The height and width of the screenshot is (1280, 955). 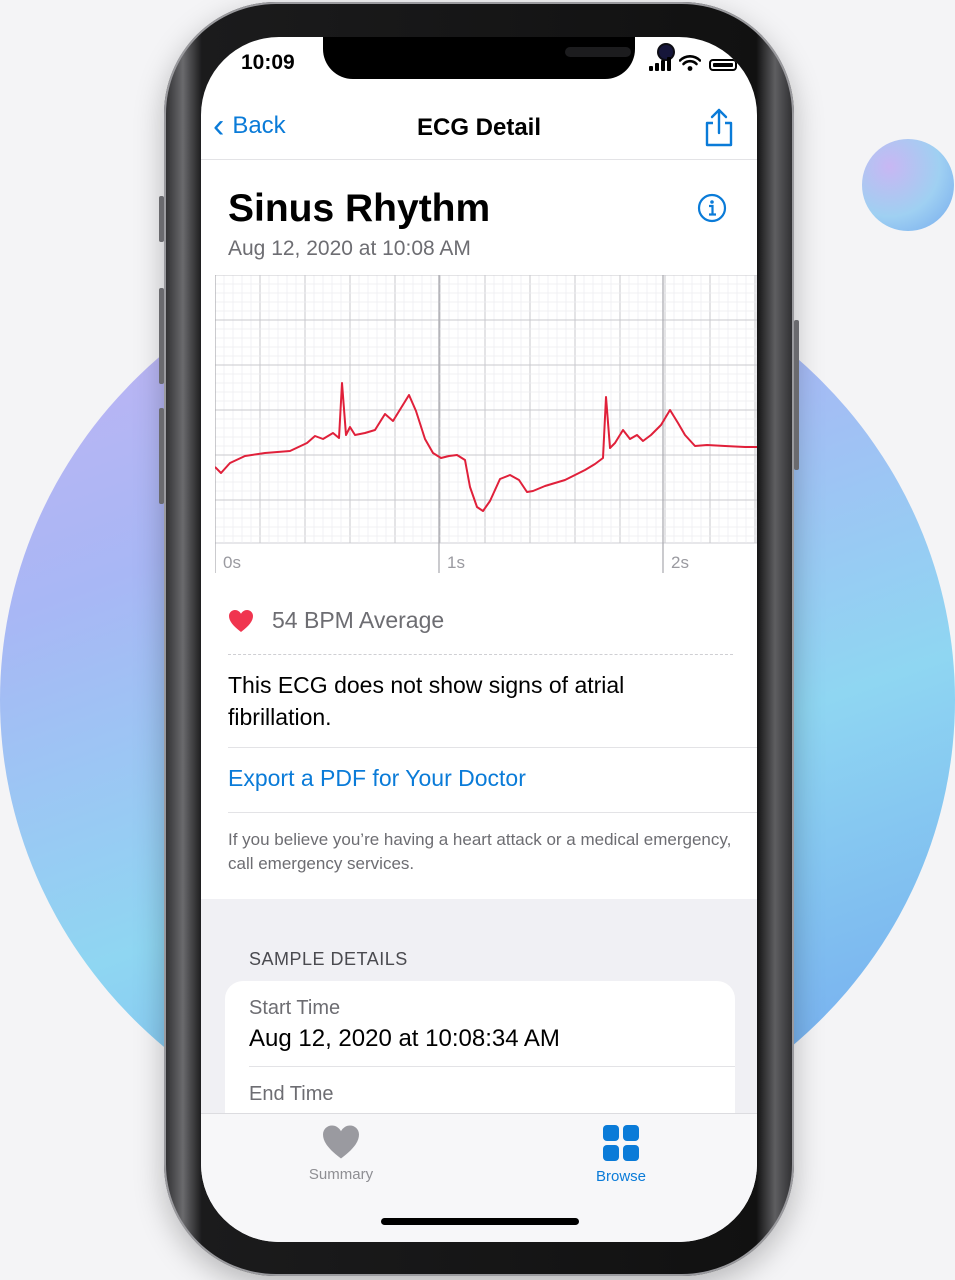 What do you see at coordinates (719, 128) in the screenshot?
I see `share-icon` at bounding box center [719, 128].